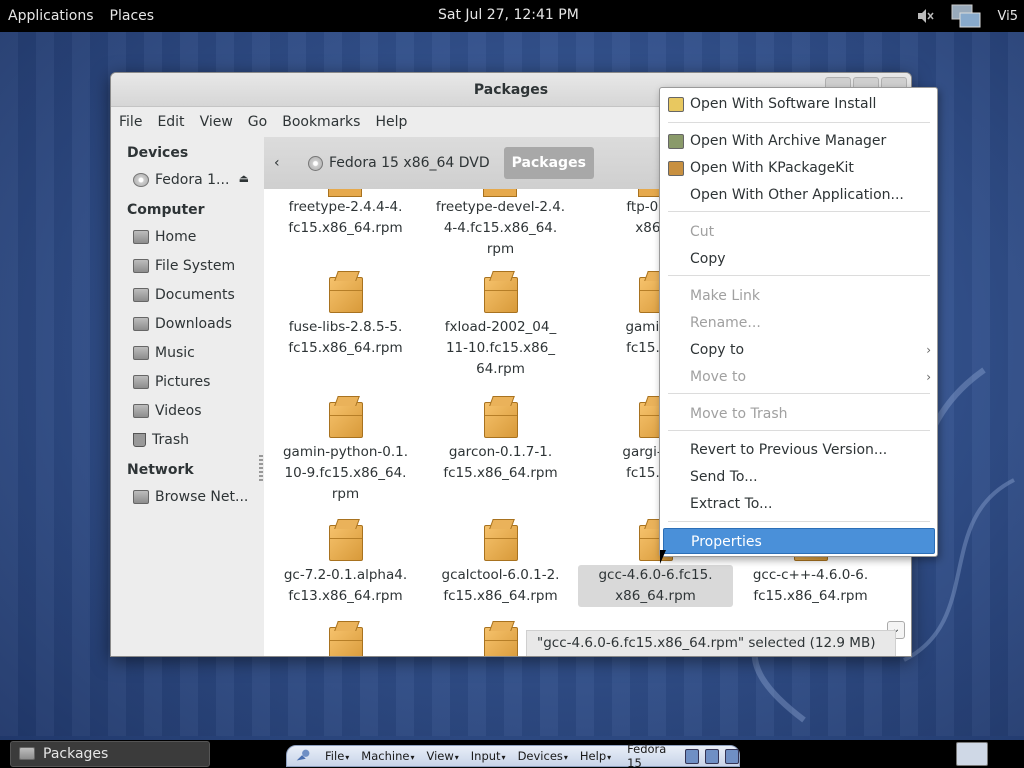  Describe the element at coordinates (500, 443) in the screenshot. I see `file-item: garcon-0.1.7-1. fc15.x86_64.rpm` at that location.